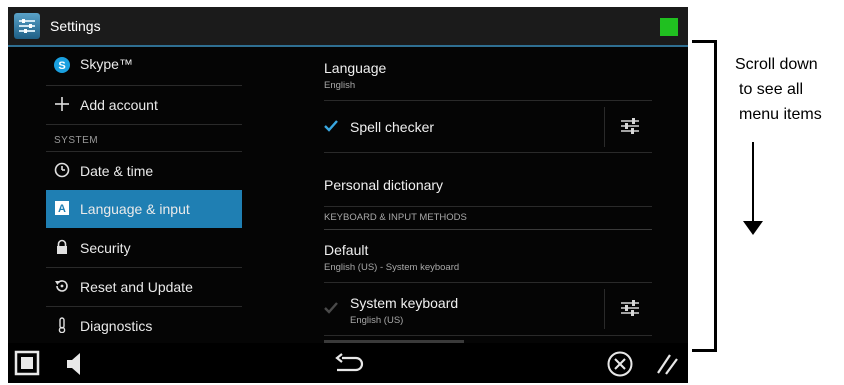 The height and width of the screenshot is (385, 844). What do you see at coordinates (669, 27) in the screenshot?
I see `status-indicator` at bounding box center [669, 27].